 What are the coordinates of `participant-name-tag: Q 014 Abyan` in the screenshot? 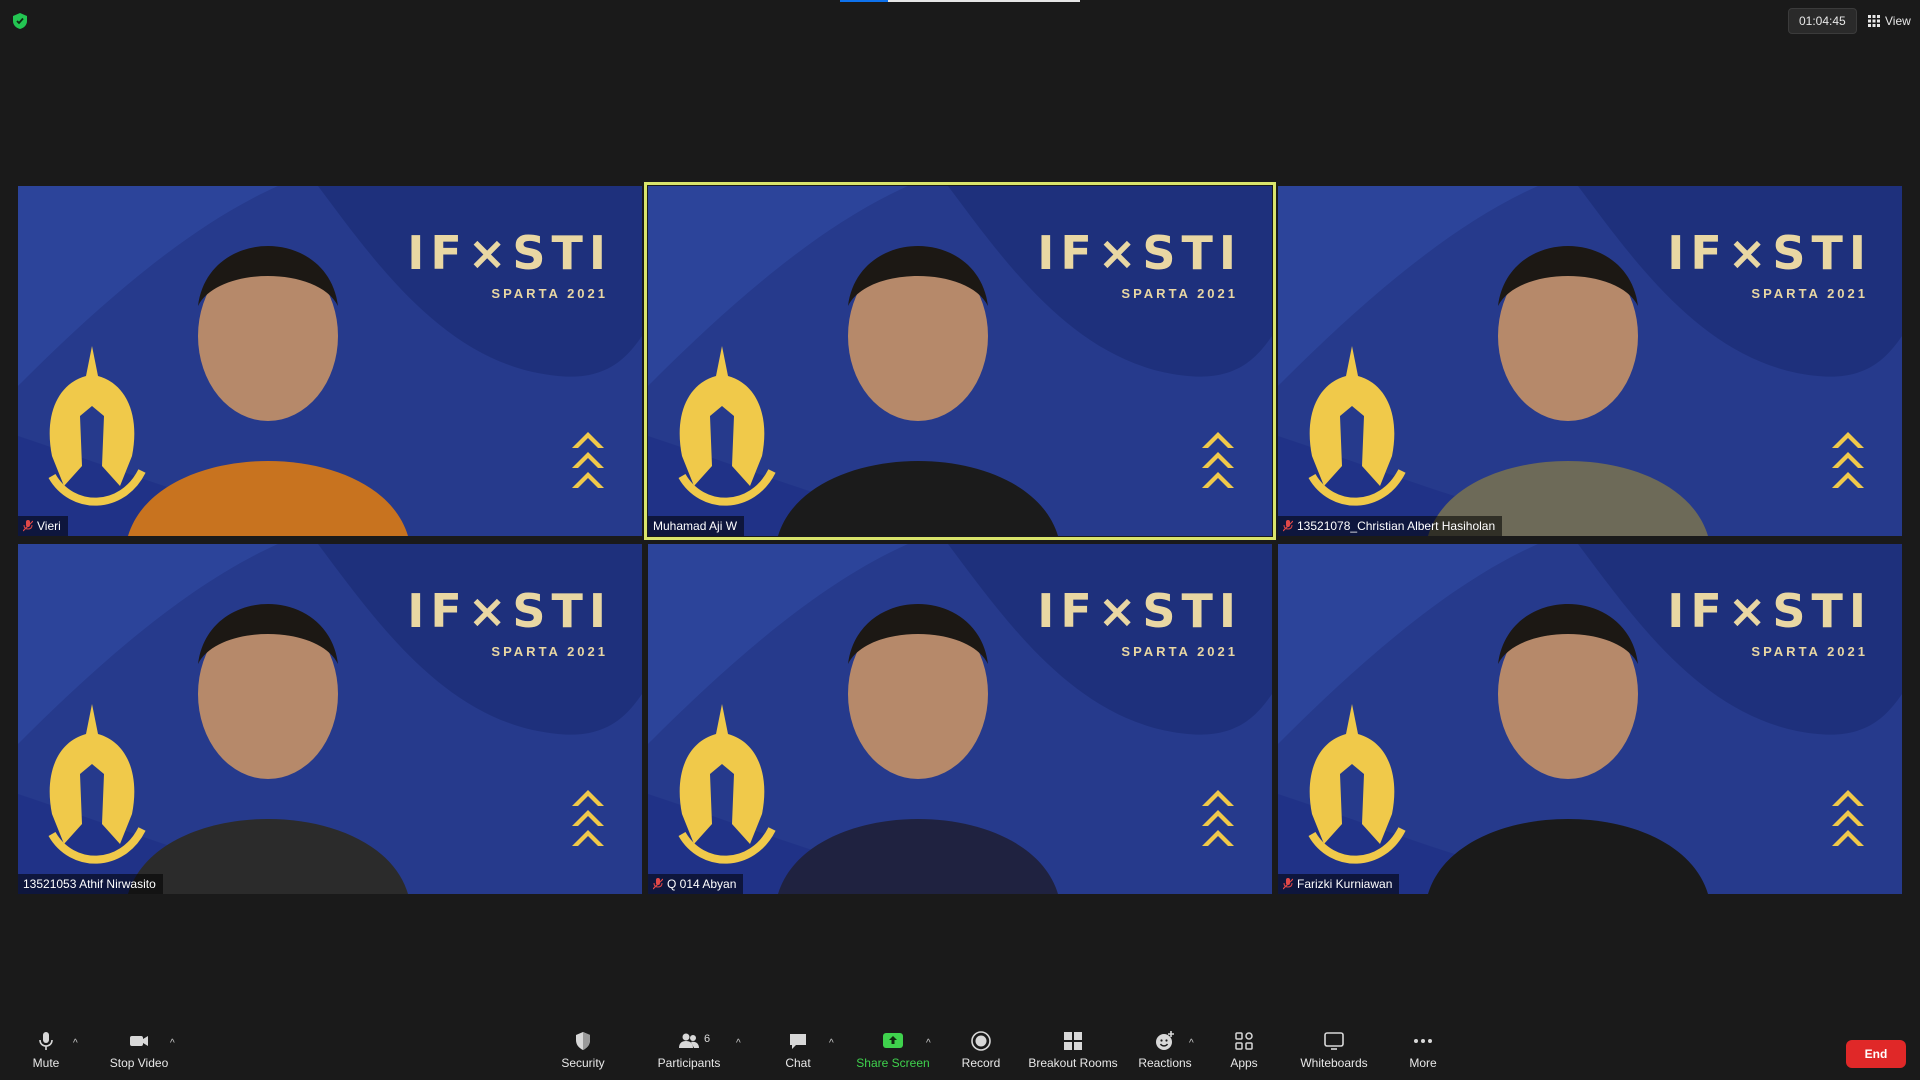 It's located at (696, 884).